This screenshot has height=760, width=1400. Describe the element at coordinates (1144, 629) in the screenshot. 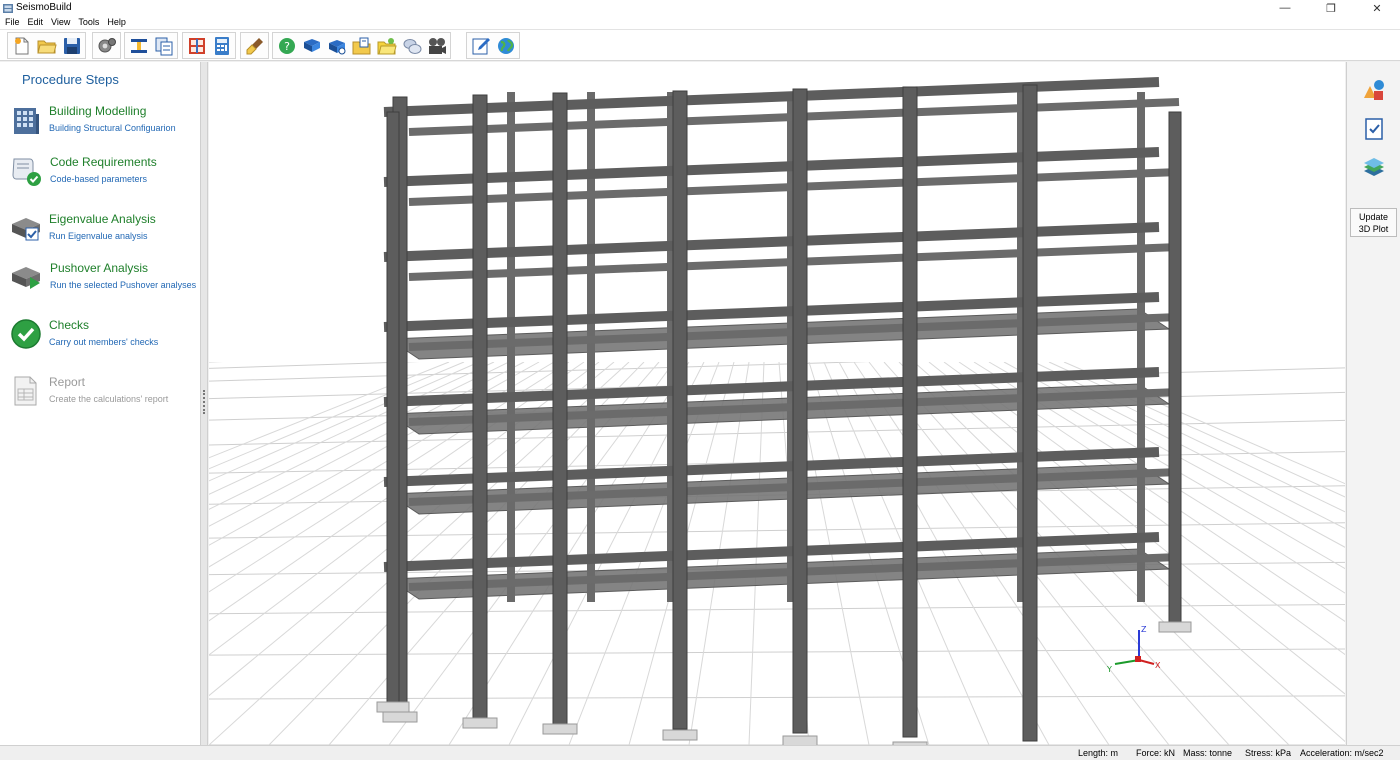

I see `axis-z-label: Z` at that location.